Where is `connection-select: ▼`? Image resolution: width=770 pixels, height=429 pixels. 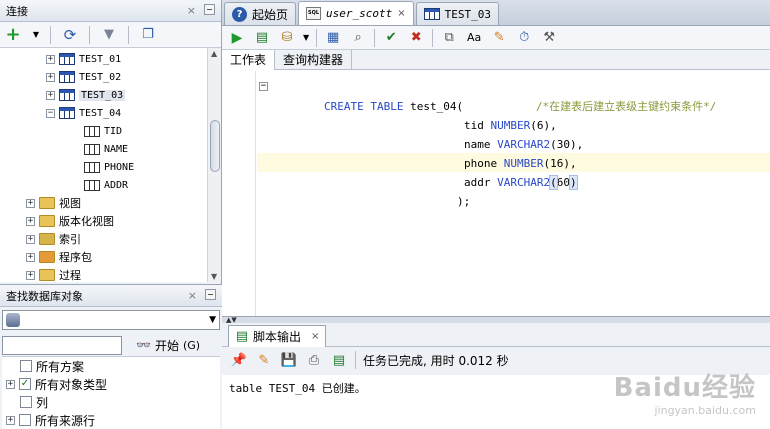
connection-select: ▼ is located at coordinates (111, 320).